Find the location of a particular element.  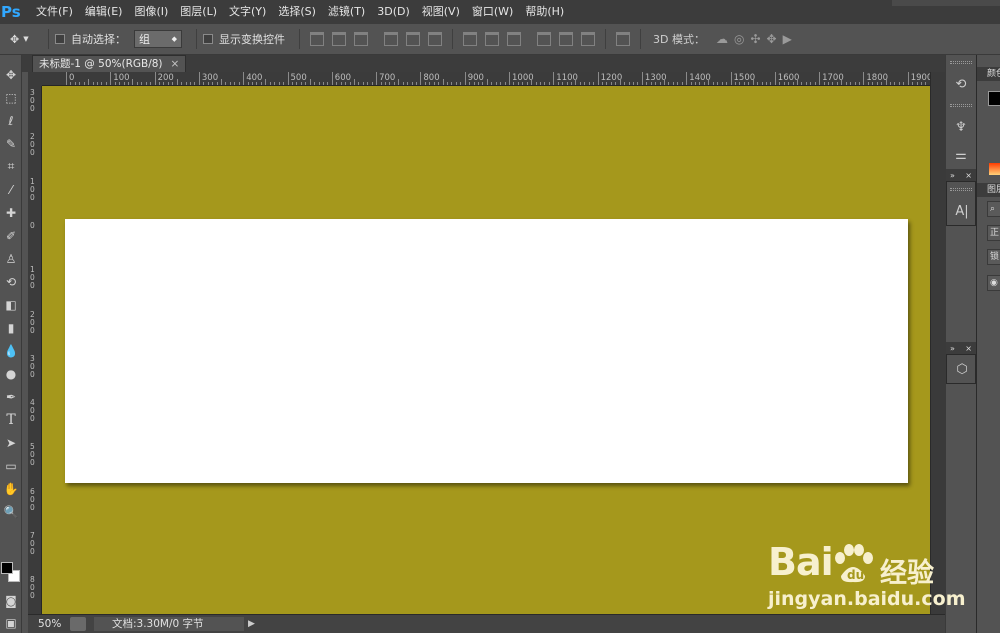

layers-panel-tab: 图层 is located at coordinates (988, 190).